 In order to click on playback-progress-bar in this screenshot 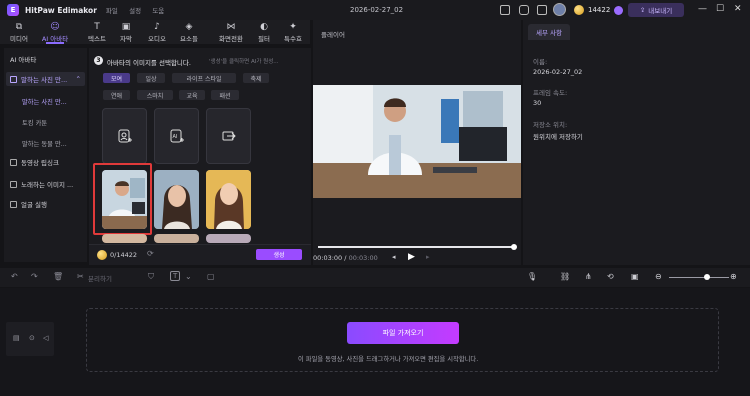, I will do `click(417, 247)`.